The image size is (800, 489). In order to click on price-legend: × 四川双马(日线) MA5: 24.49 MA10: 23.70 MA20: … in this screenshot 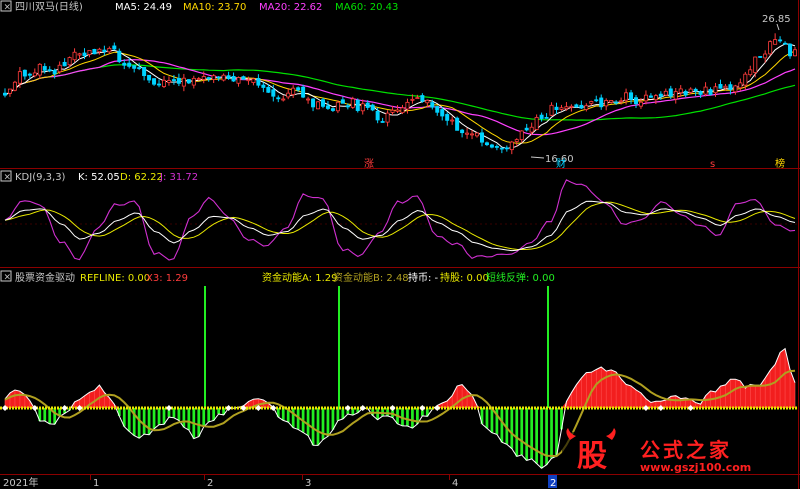, I will do `click(199, 6)`.